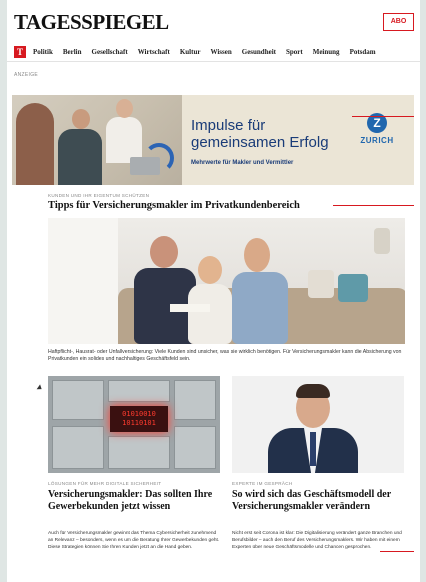 The height and width of the screenshot is (582, 426). I want to click on hero-child-head, so click(210, 270).